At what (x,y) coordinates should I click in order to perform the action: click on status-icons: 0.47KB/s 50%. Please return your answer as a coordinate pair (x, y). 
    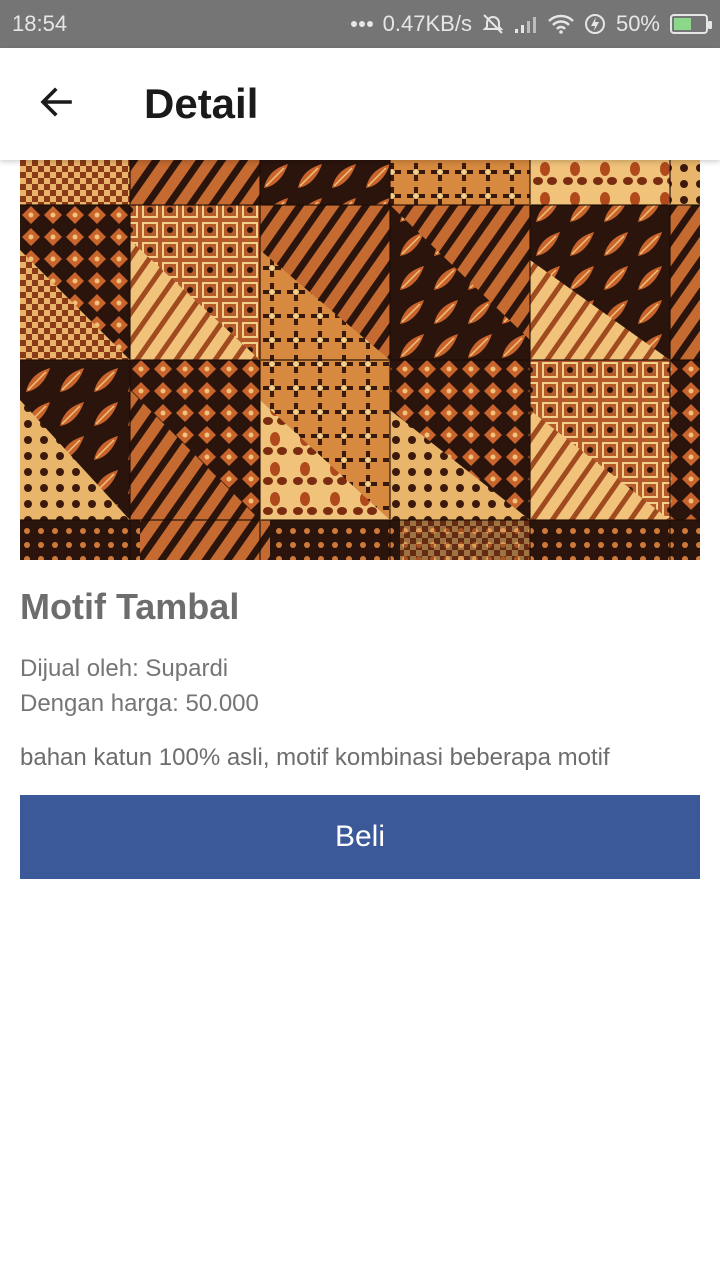
    Looking at the image, I should click on (531, 24).